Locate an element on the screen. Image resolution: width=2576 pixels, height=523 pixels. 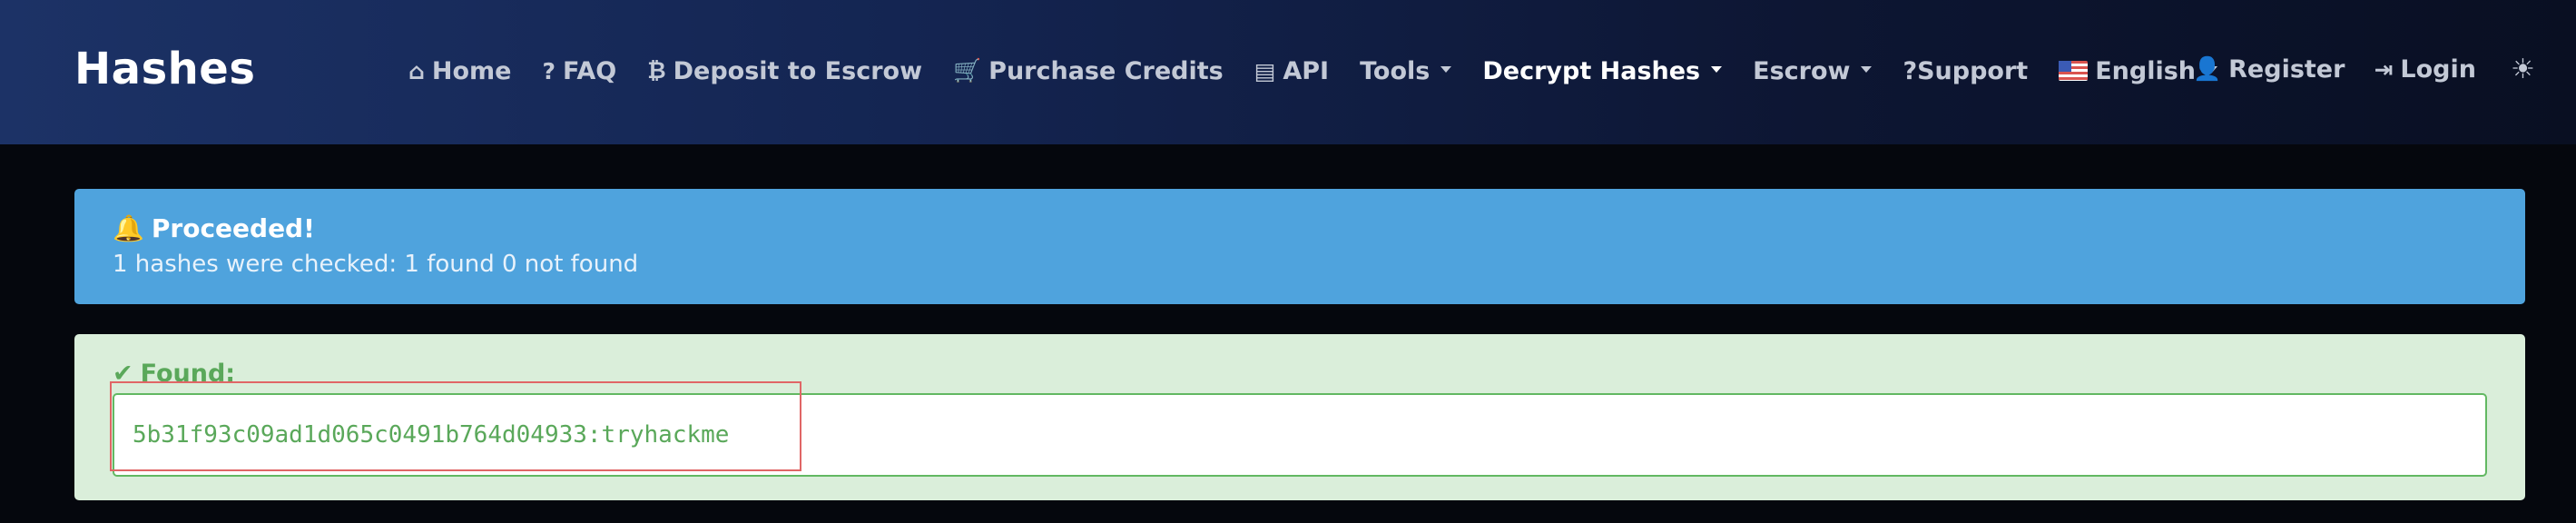
nav-decrypt-label: Decrypt Hashes is located at coordinates (1591, 70).